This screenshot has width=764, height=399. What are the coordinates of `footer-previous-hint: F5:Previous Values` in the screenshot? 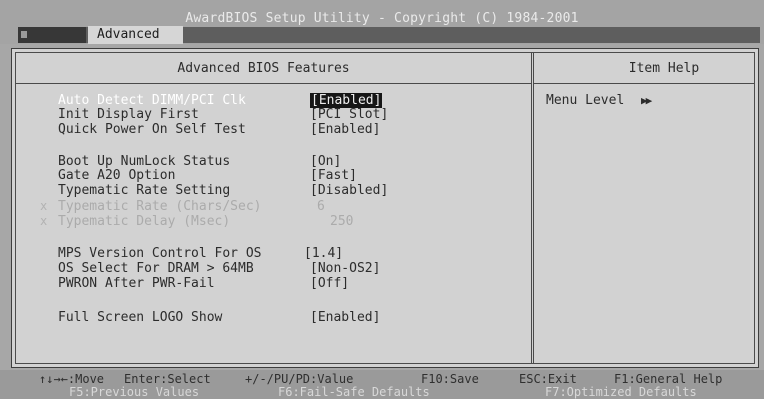 It's located at (134, 392).